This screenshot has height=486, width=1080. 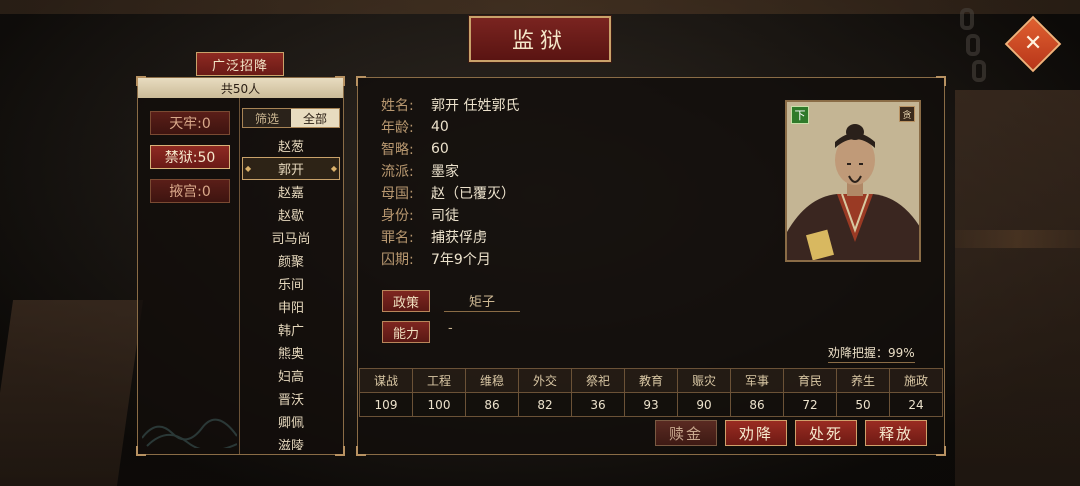 What do you see at coordinates (863, 404) in the screenshot?
I see `stat-value: 50` at bounding box center [863, 404].